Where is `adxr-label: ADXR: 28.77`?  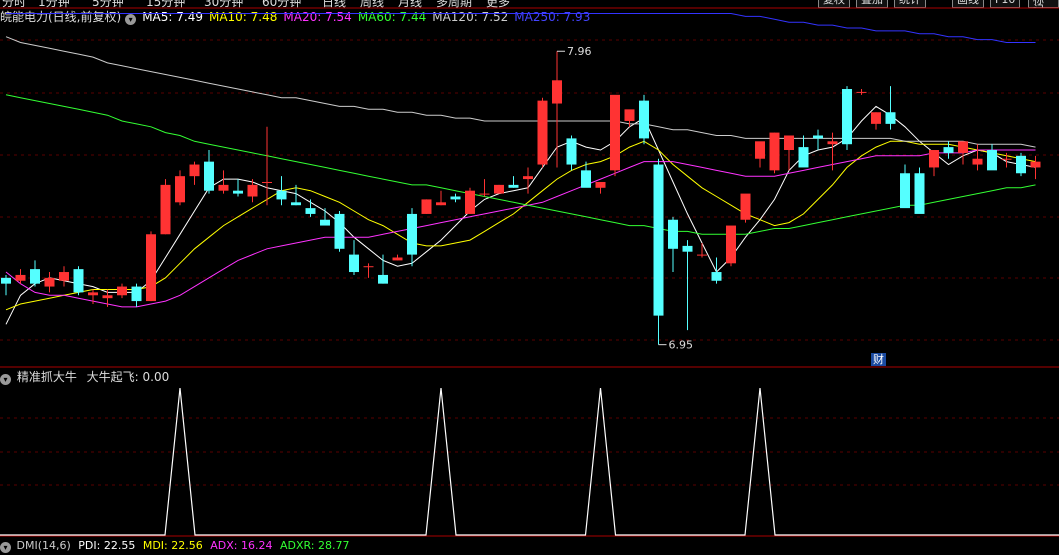
adxr-label: ADXR: 28.77 is located at coordinates (314, 545).